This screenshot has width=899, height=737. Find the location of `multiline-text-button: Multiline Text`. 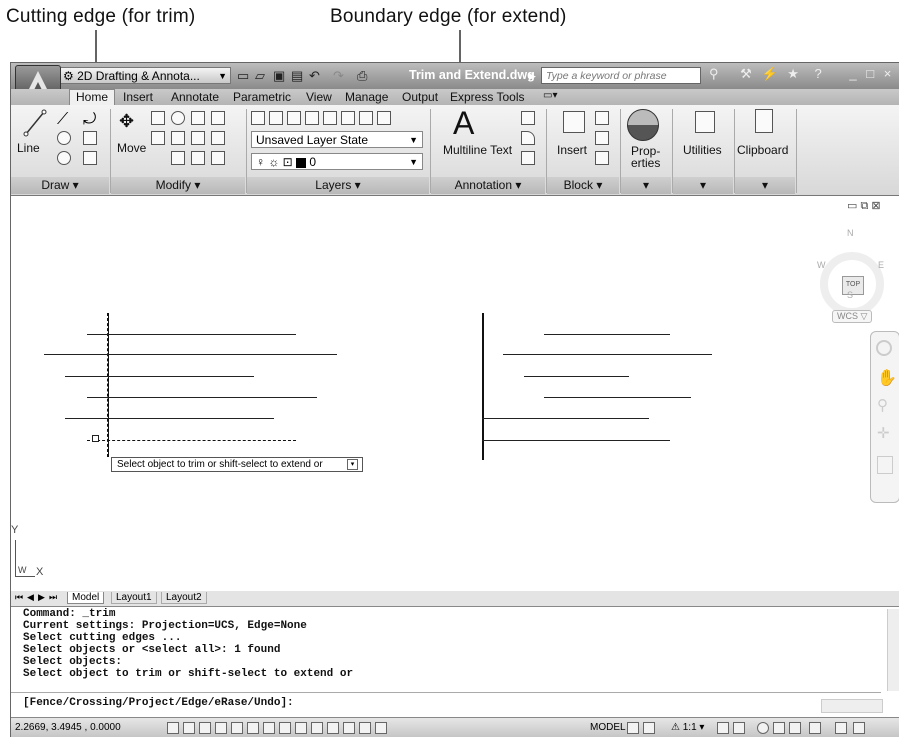

multiline-text-button: Multiline Text is located at coordinates (477, 150).